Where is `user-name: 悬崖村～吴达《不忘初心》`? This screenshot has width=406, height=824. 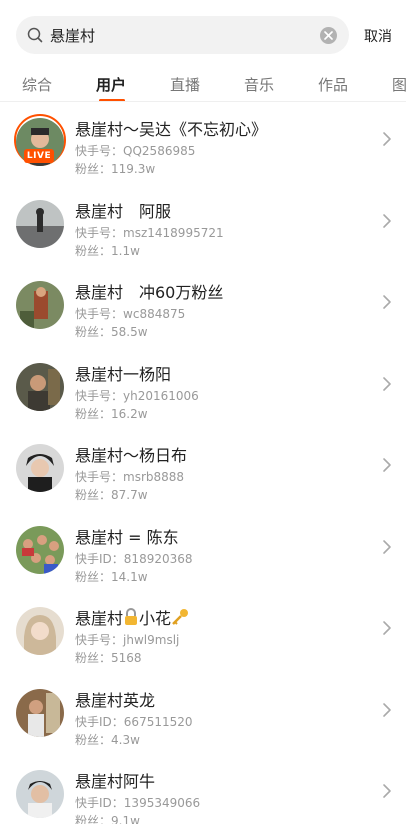 user-name: 悬崖村～吴达《不忘初心》 is located at coordinates (171, 129).